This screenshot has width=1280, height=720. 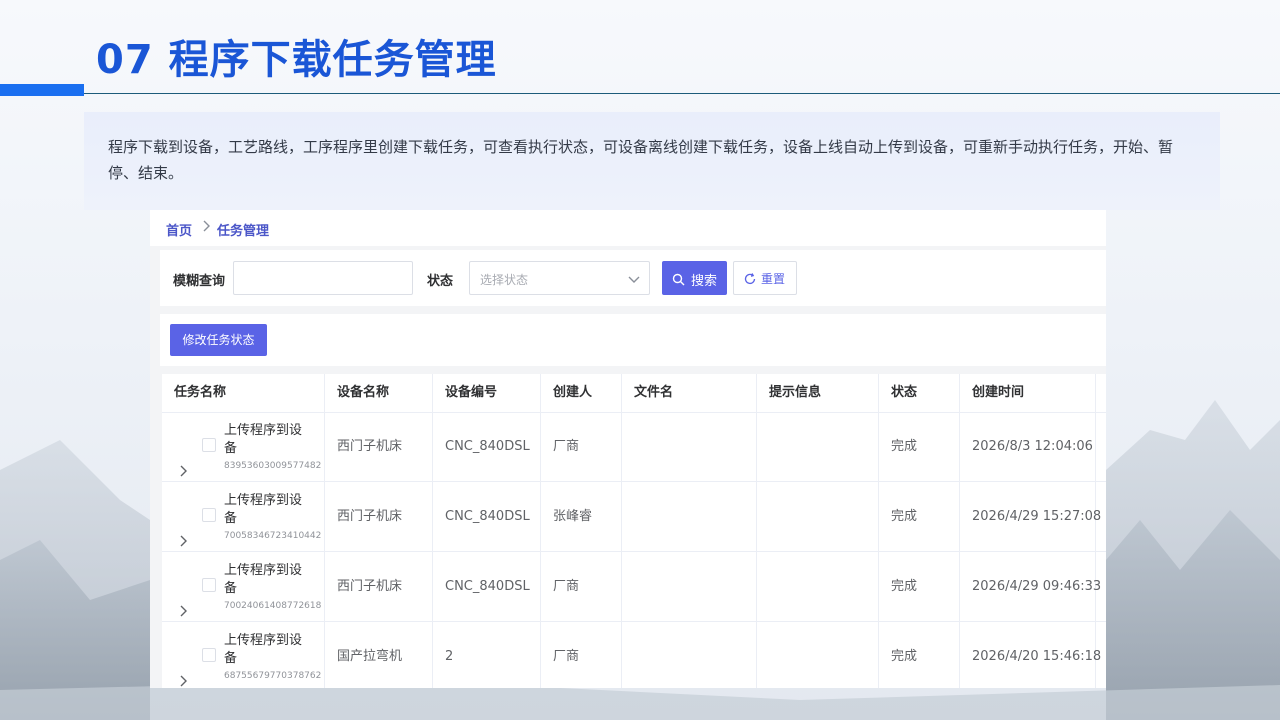 I want to click on task-id: 70058346723410442, so click(x=273, y=536).